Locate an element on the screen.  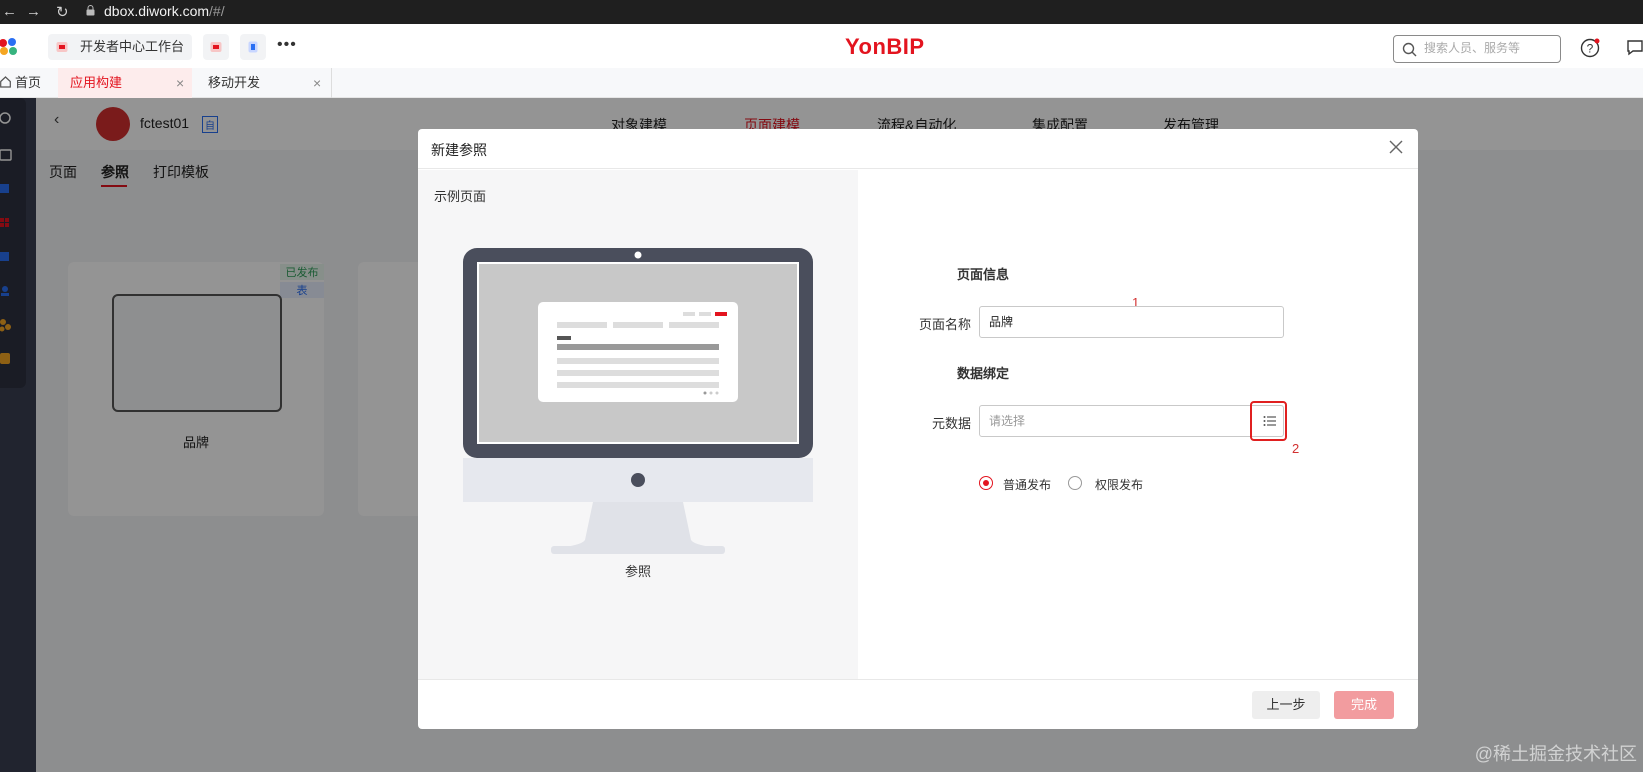
app-shortcut-red is located at coordinates (216, 47).